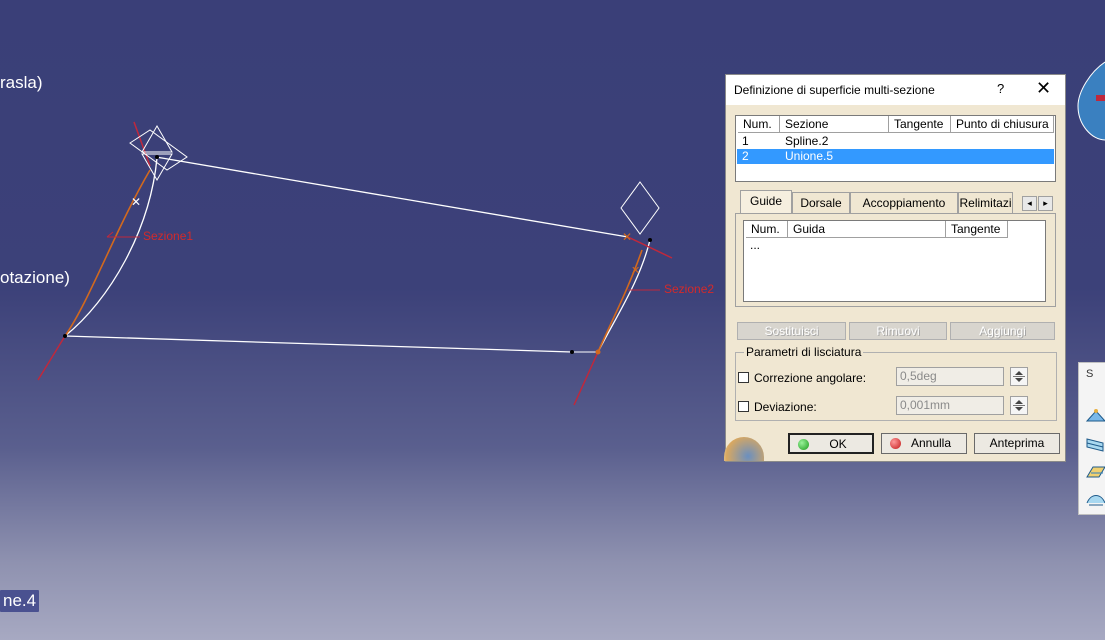  What do you see at coordinates (834, 124) in the screenshot?
I see `column-header-sezione: Sezione` at bounding box center [834, 124].